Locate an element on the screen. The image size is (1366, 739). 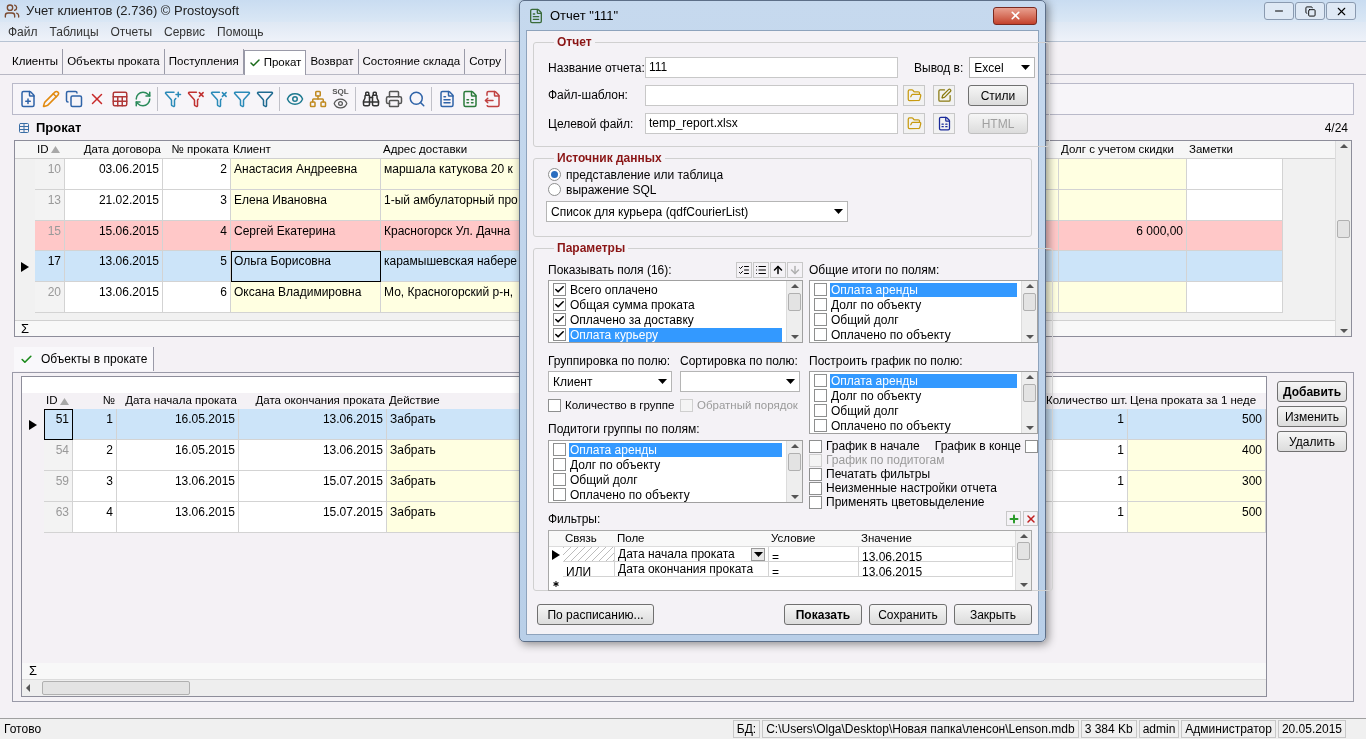
column-header: Дата окончания проката is located at coordinates (313, 401).